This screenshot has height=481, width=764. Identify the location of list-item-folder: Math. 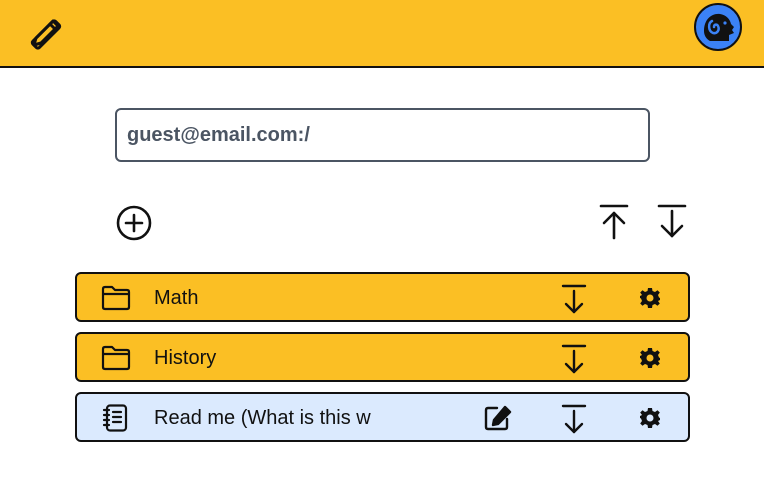
(382, 297).